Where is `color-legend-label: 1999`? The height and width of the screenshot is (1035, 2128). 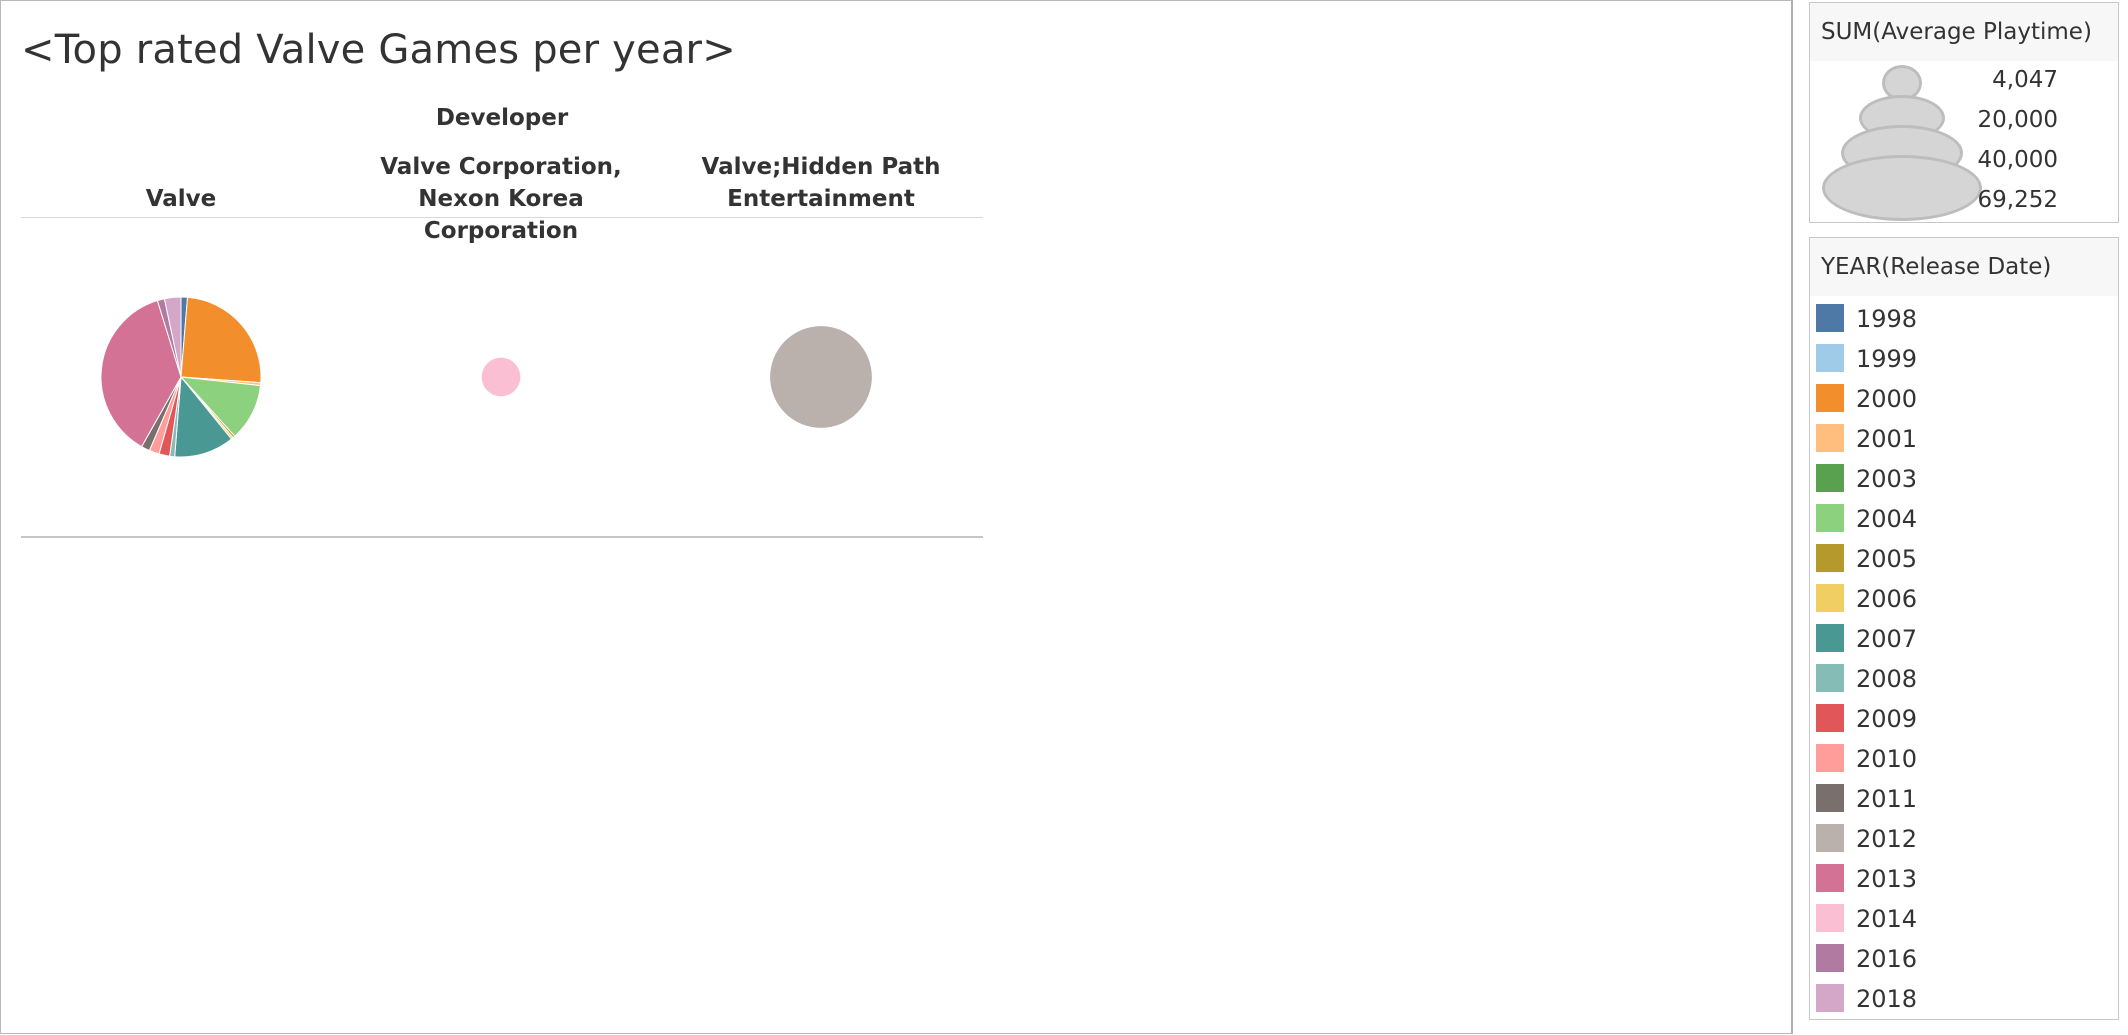 color-legend-label: 1999 is located at coordinates (1887, 359).